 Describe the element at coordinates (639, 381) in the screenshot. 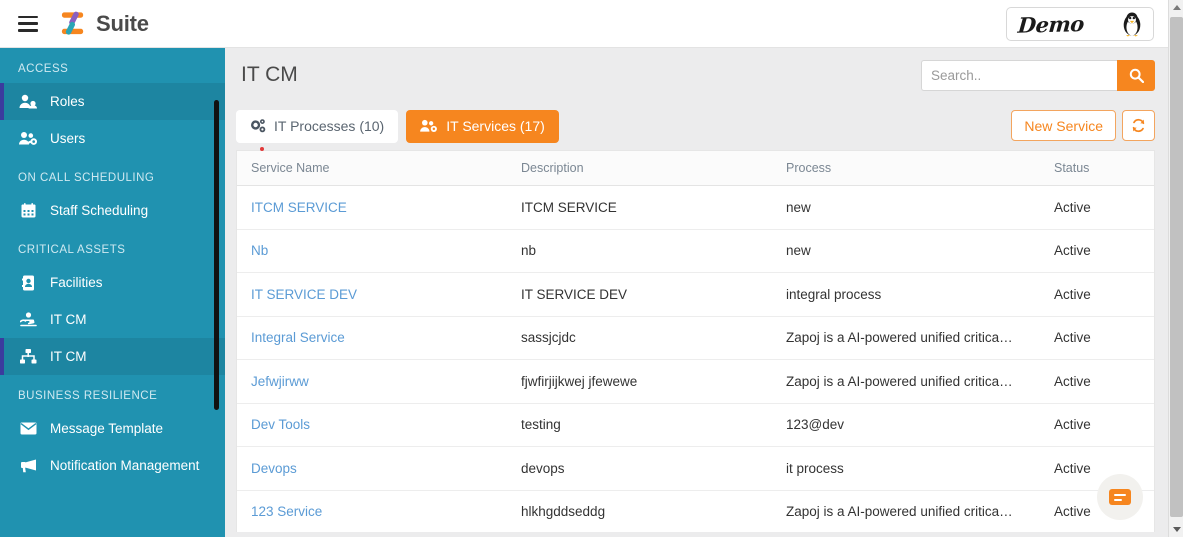

I see `service-description: fjwfirjijkwej jfewewe` at that location.